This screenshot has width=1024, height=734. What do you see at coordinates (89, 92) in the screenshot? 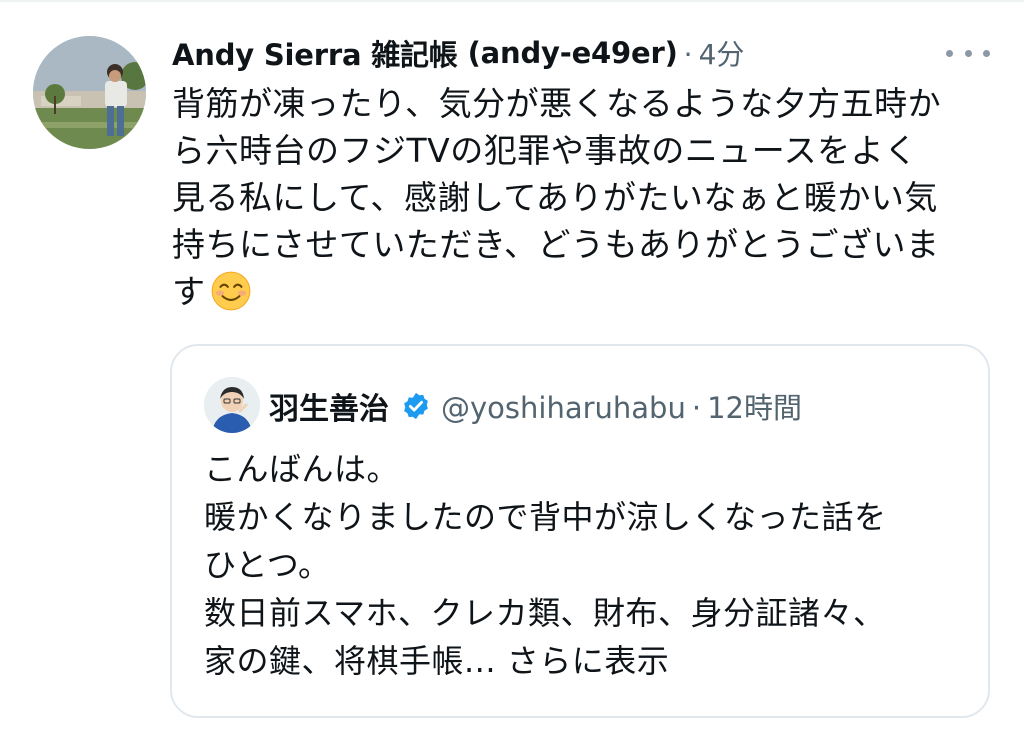
I see `user-avatar` at bounding box center [89, 92].